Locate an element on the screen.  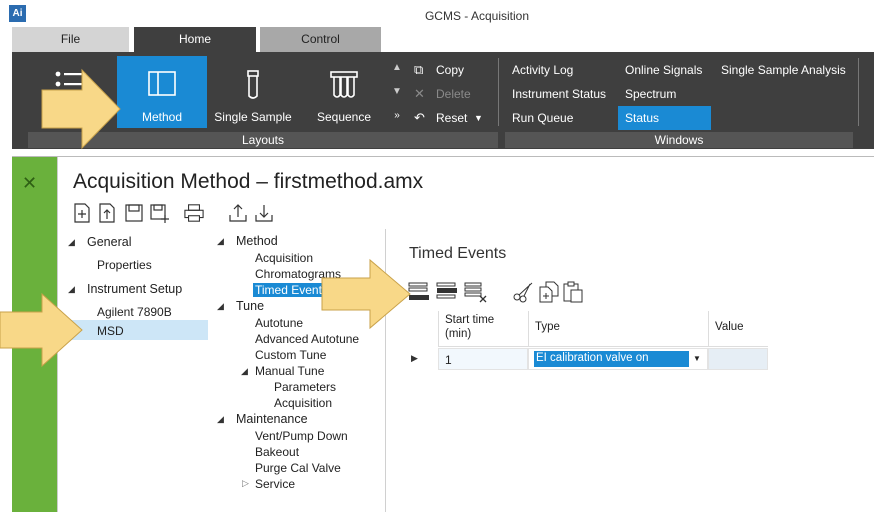
windows-col-3: Single Sample Analysis is located at coordinates (783, 70).